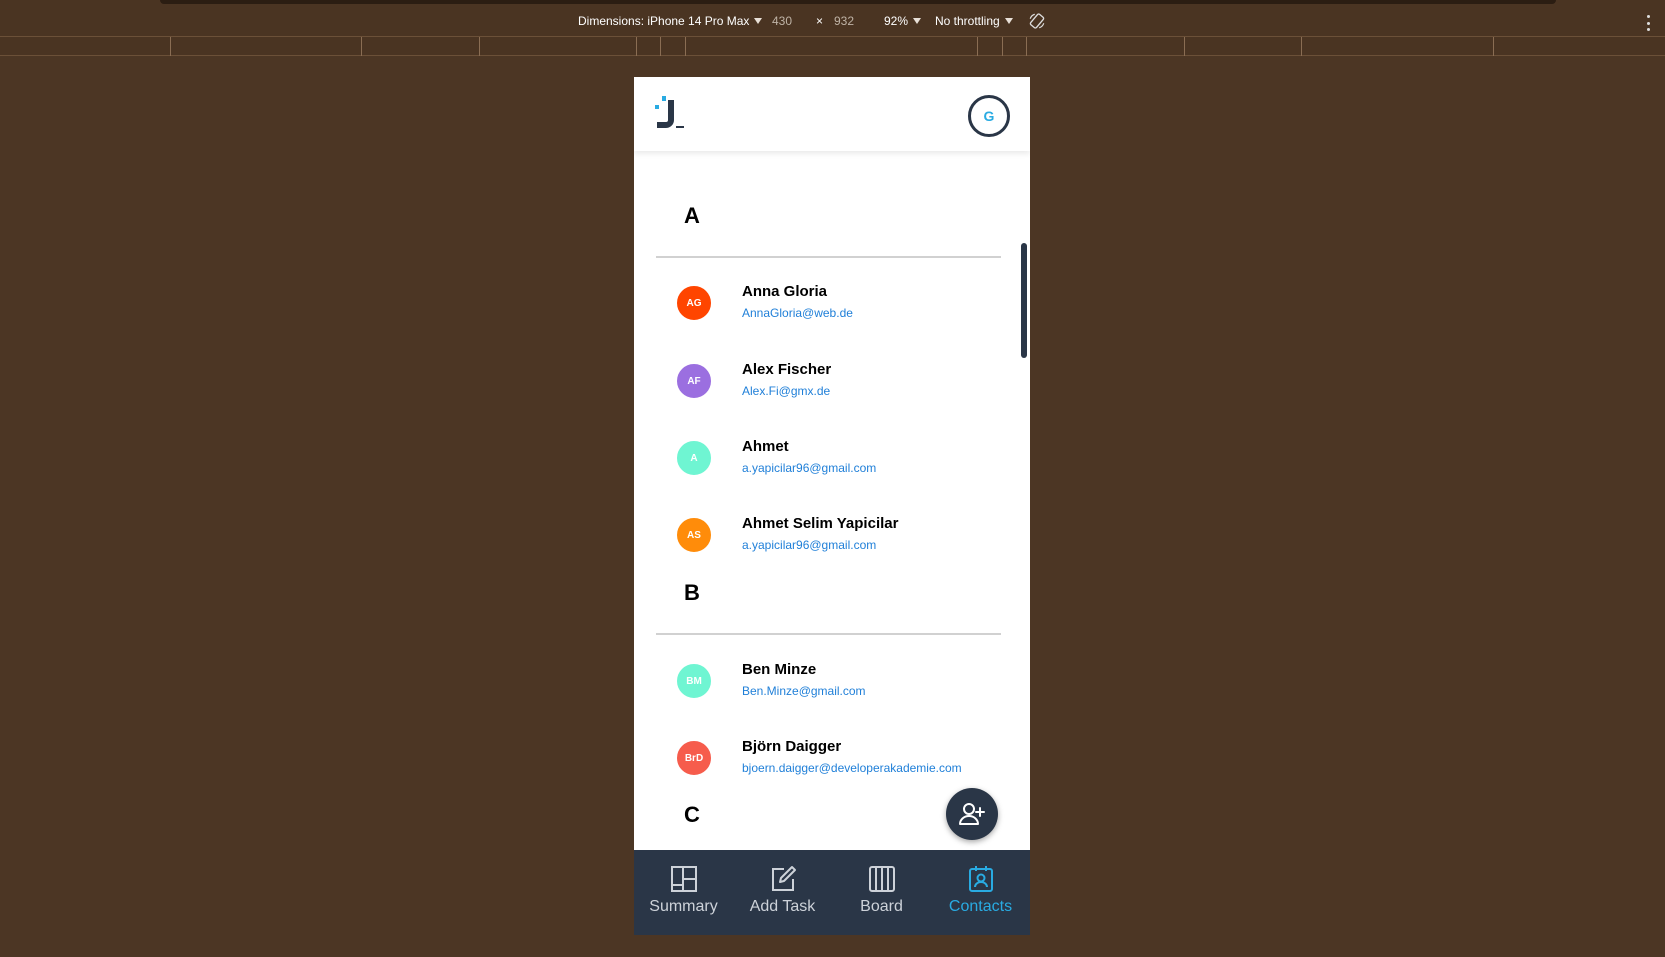 The image size is (1665, 957). What do you see at coordinates (804, 691) in the screenshot?
I see `contact-email: Ben.Minze@gmail.com` at bounding box center [804, 691].